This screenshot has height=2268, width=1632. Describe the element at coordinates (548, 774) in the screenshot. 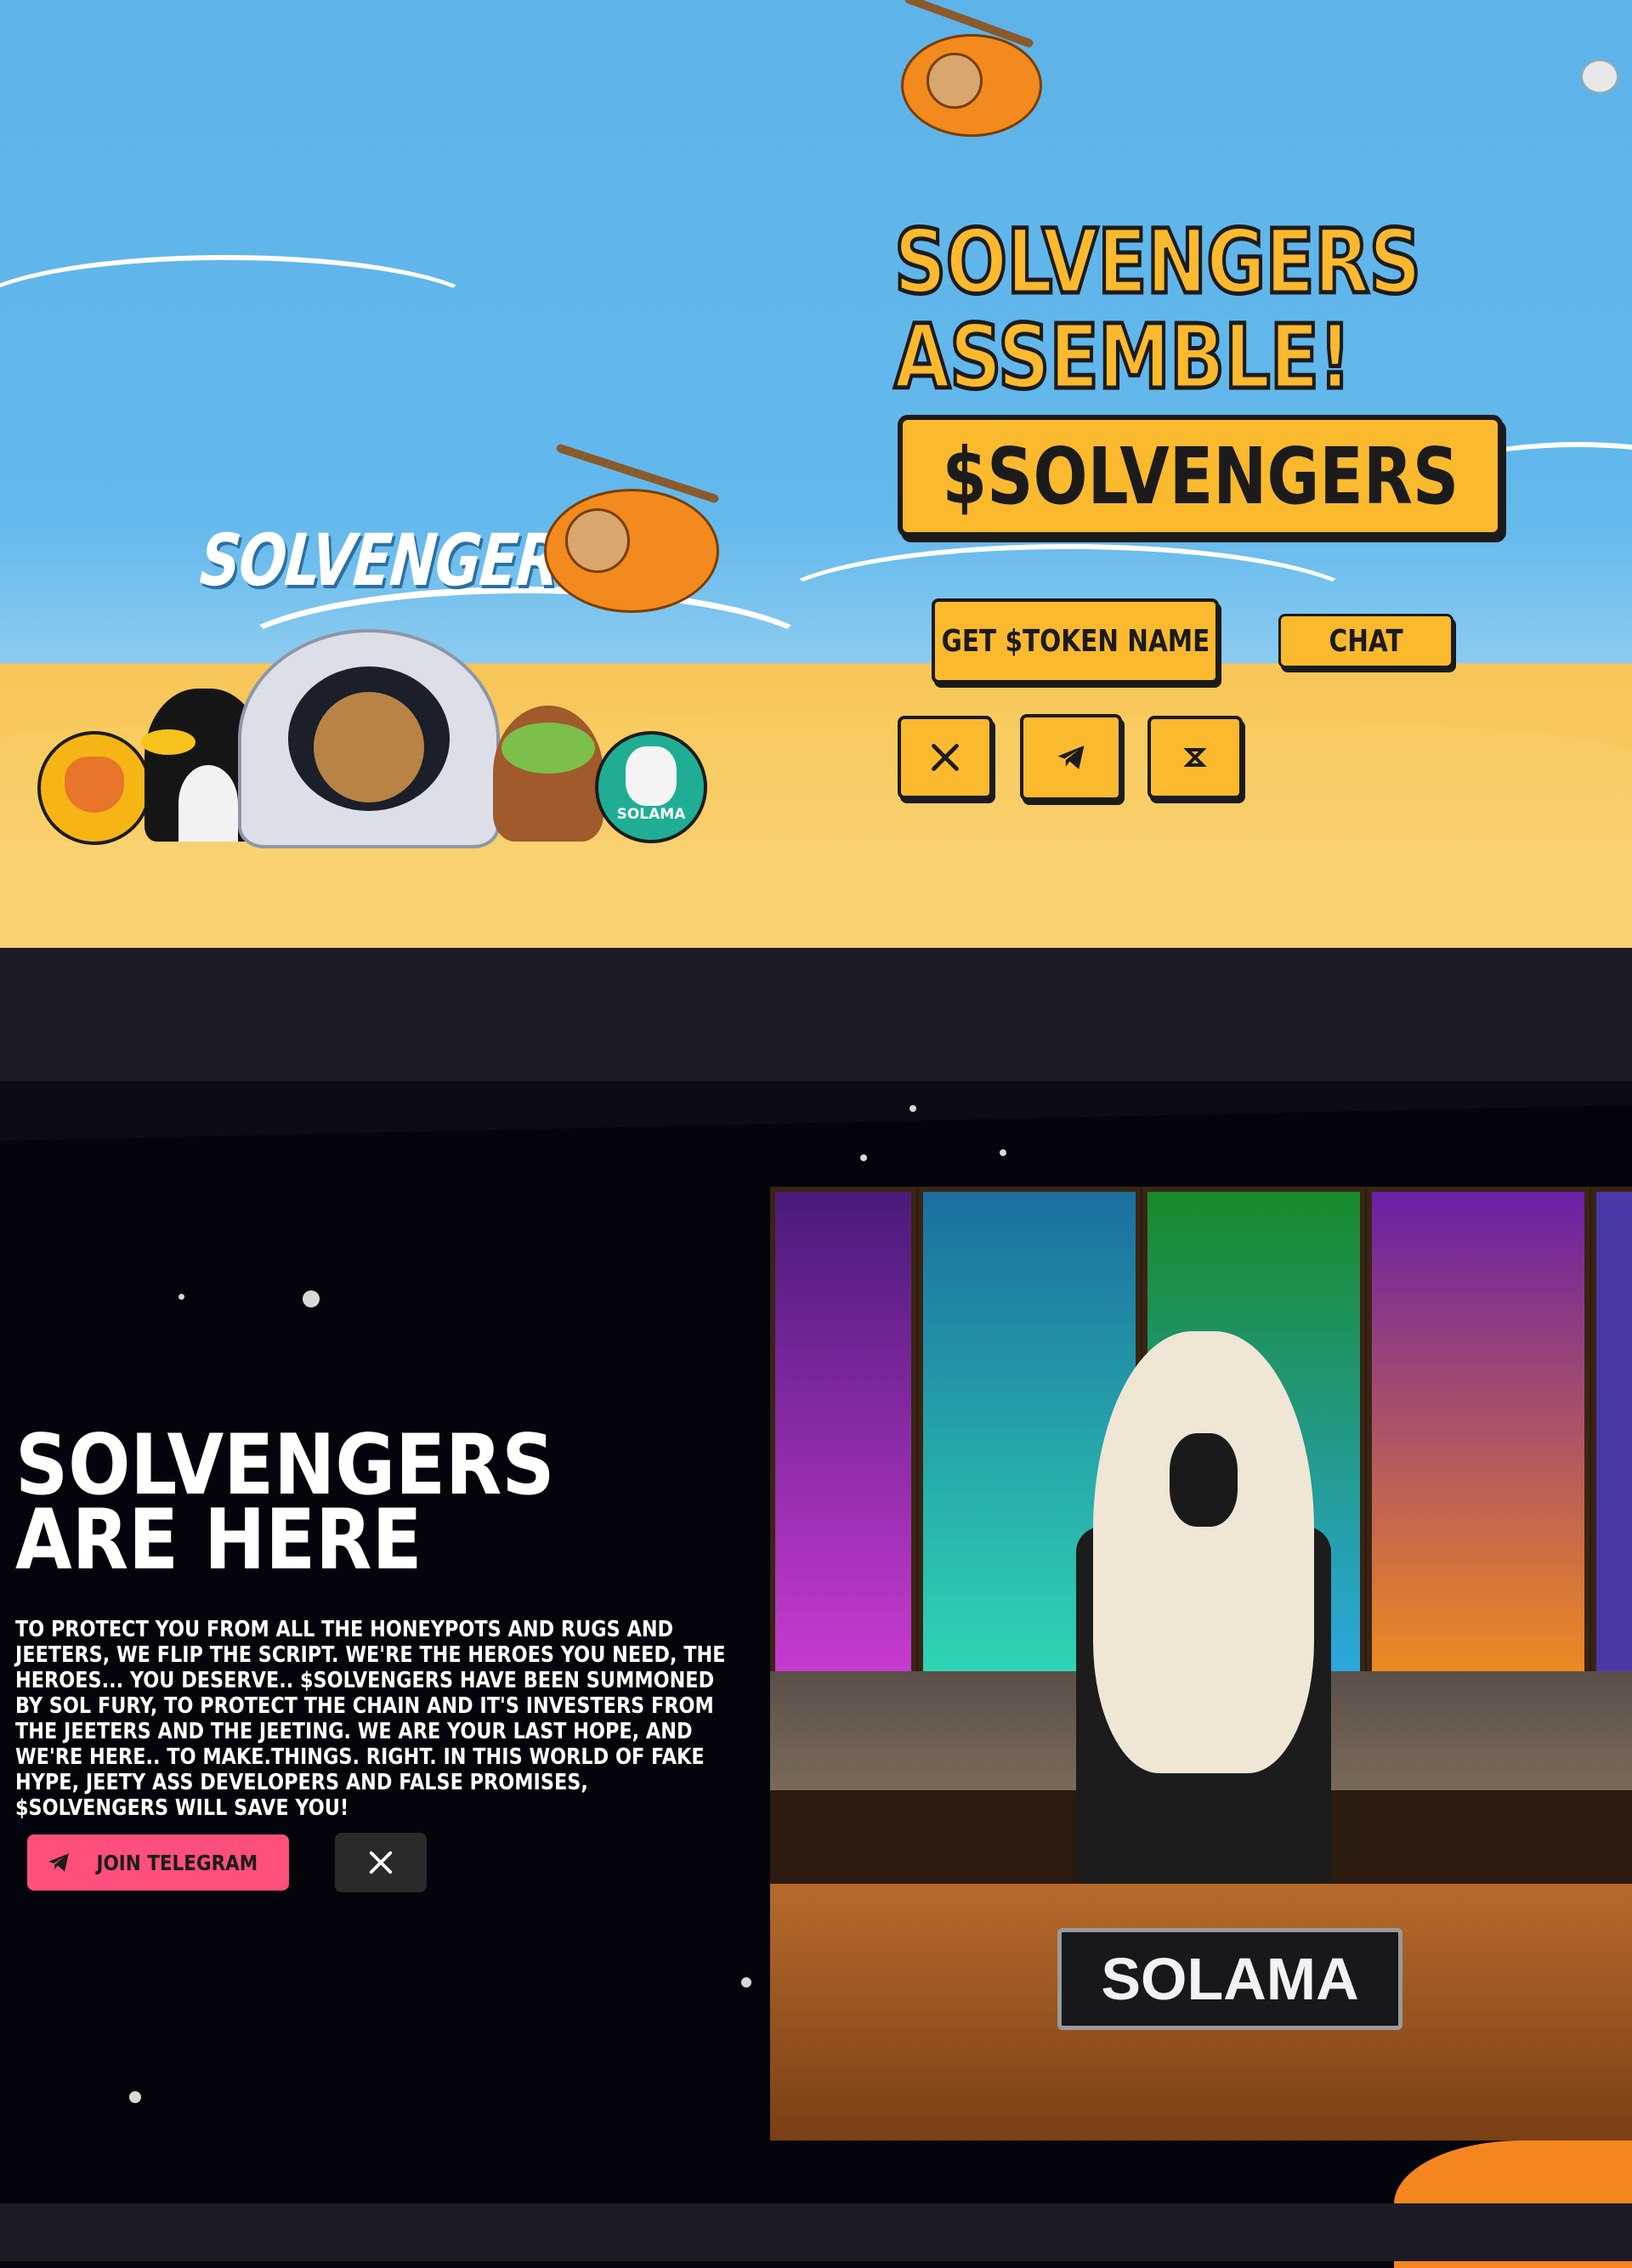

I see `monkey-character-icon` at that location.